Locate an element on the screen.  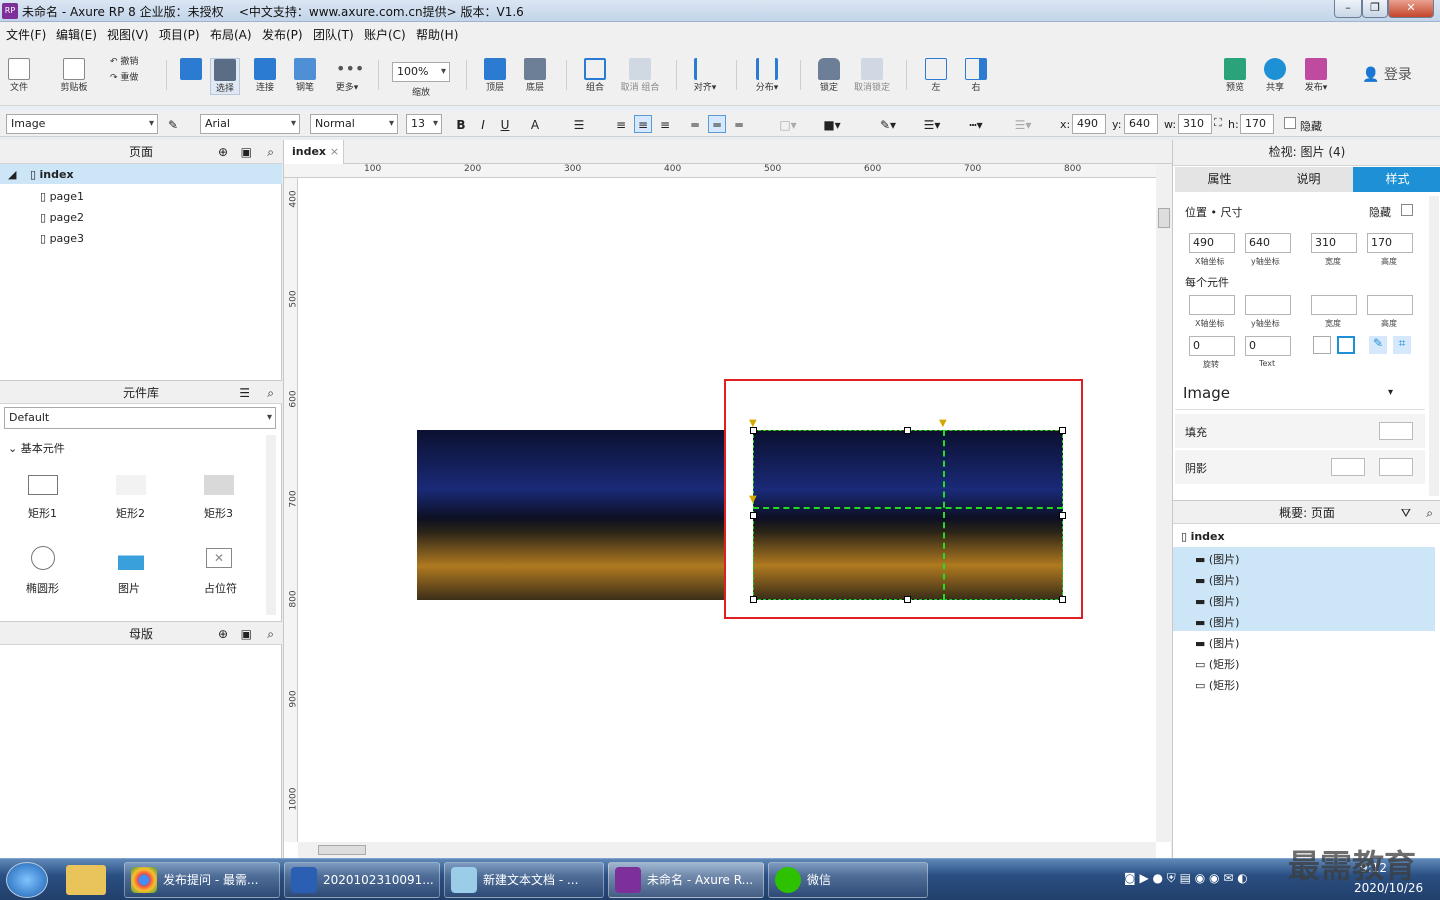
page-item-page1: ▯ page1 is located at coordinates (62, 196).